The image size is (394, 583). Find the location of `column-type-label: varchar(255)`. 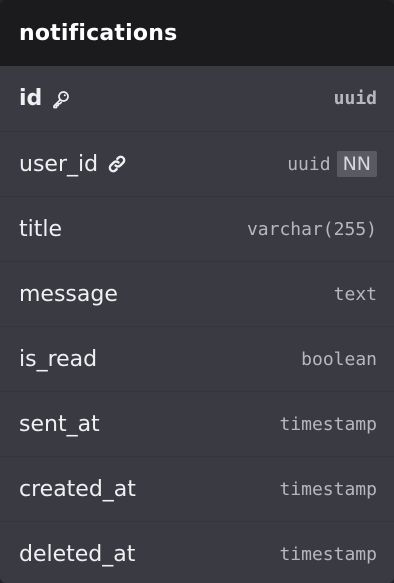

column-type-label: varchar(255) is located at coordinates (311, 229).